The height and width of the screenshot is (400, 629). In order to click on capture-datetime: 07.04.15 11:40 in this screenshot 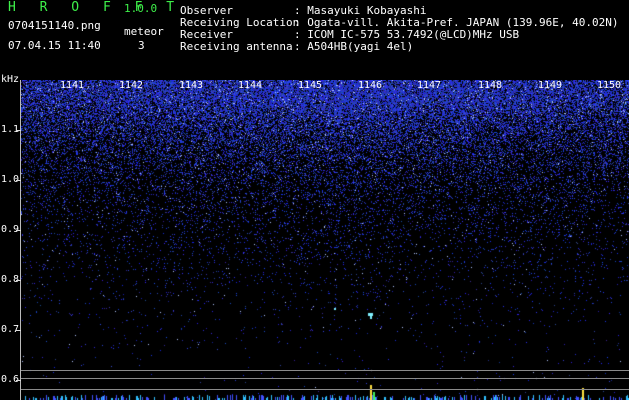, I will do `click(54, 45)`.